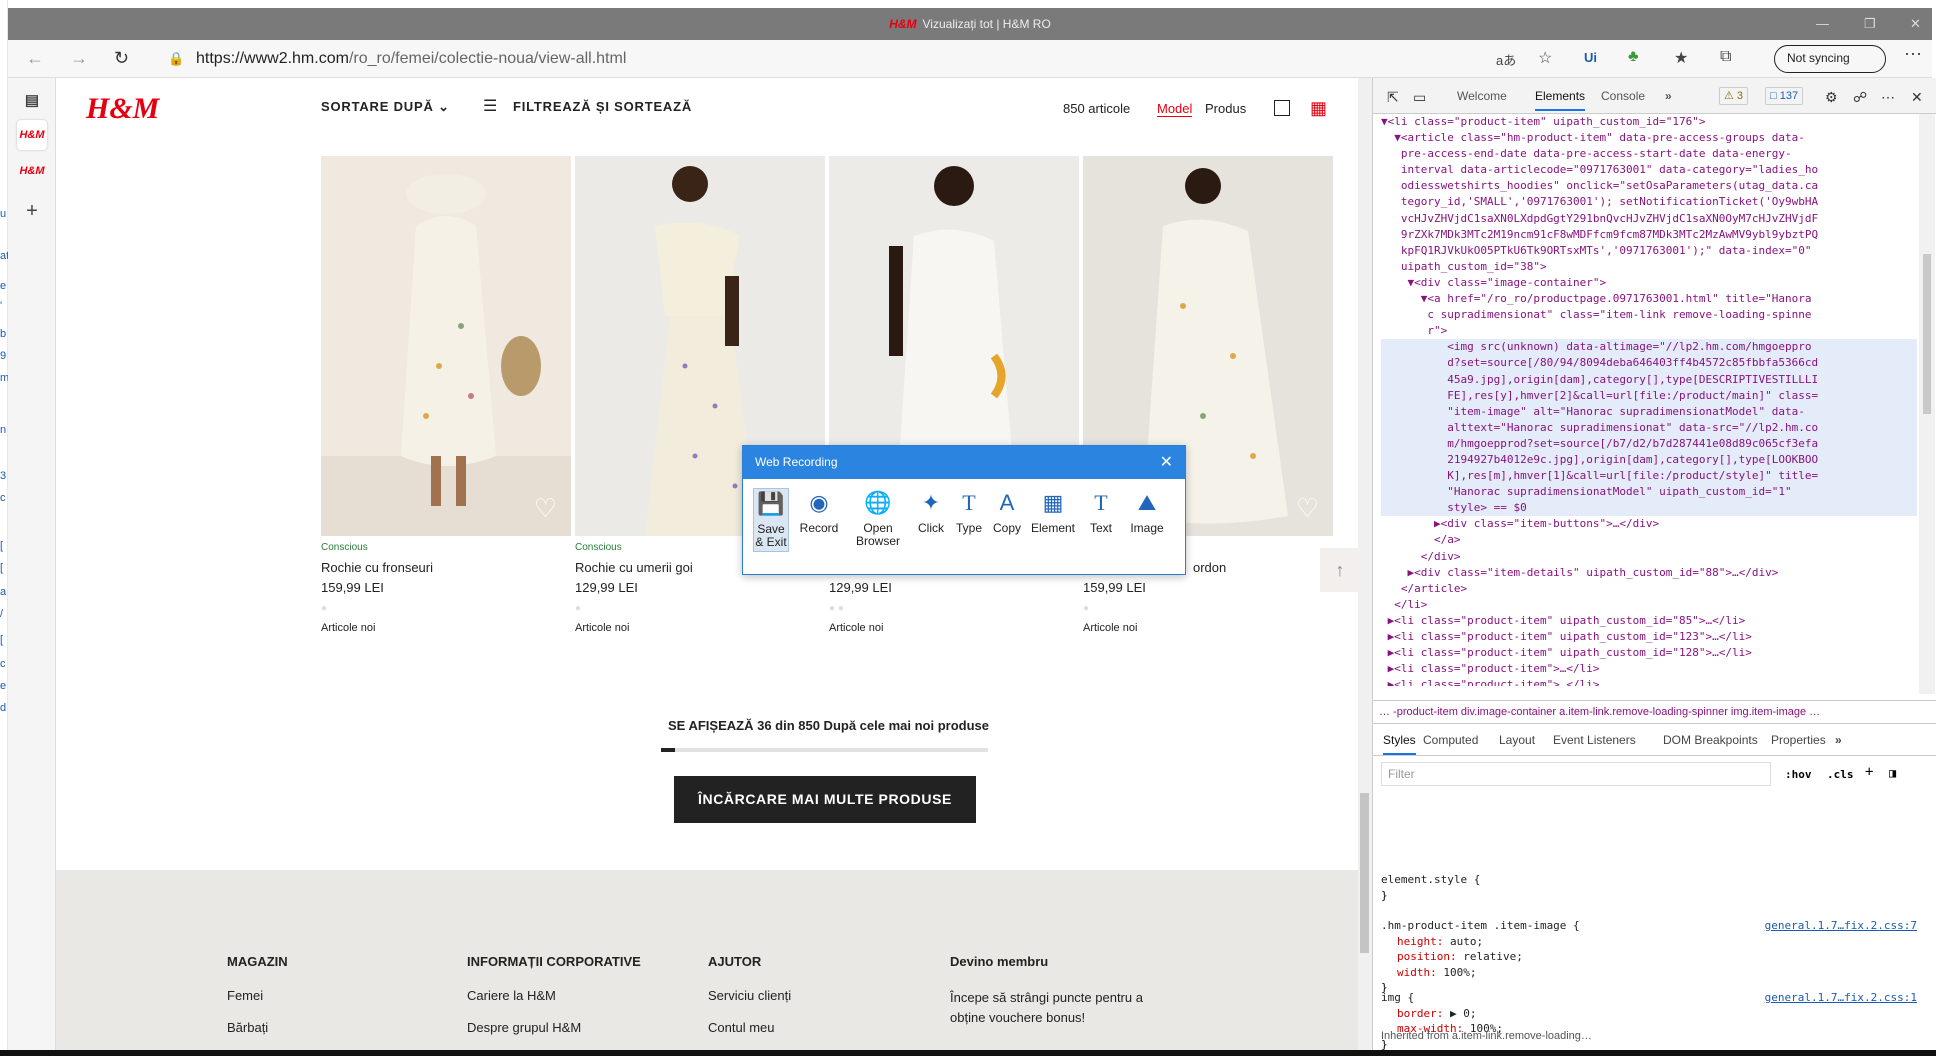 The height and width of the screenshot is (1056, 1936). Describe the element at coordinates (1649, 1014) in the screenshot. I see `css-property: border: ▶ 0;` at that location.